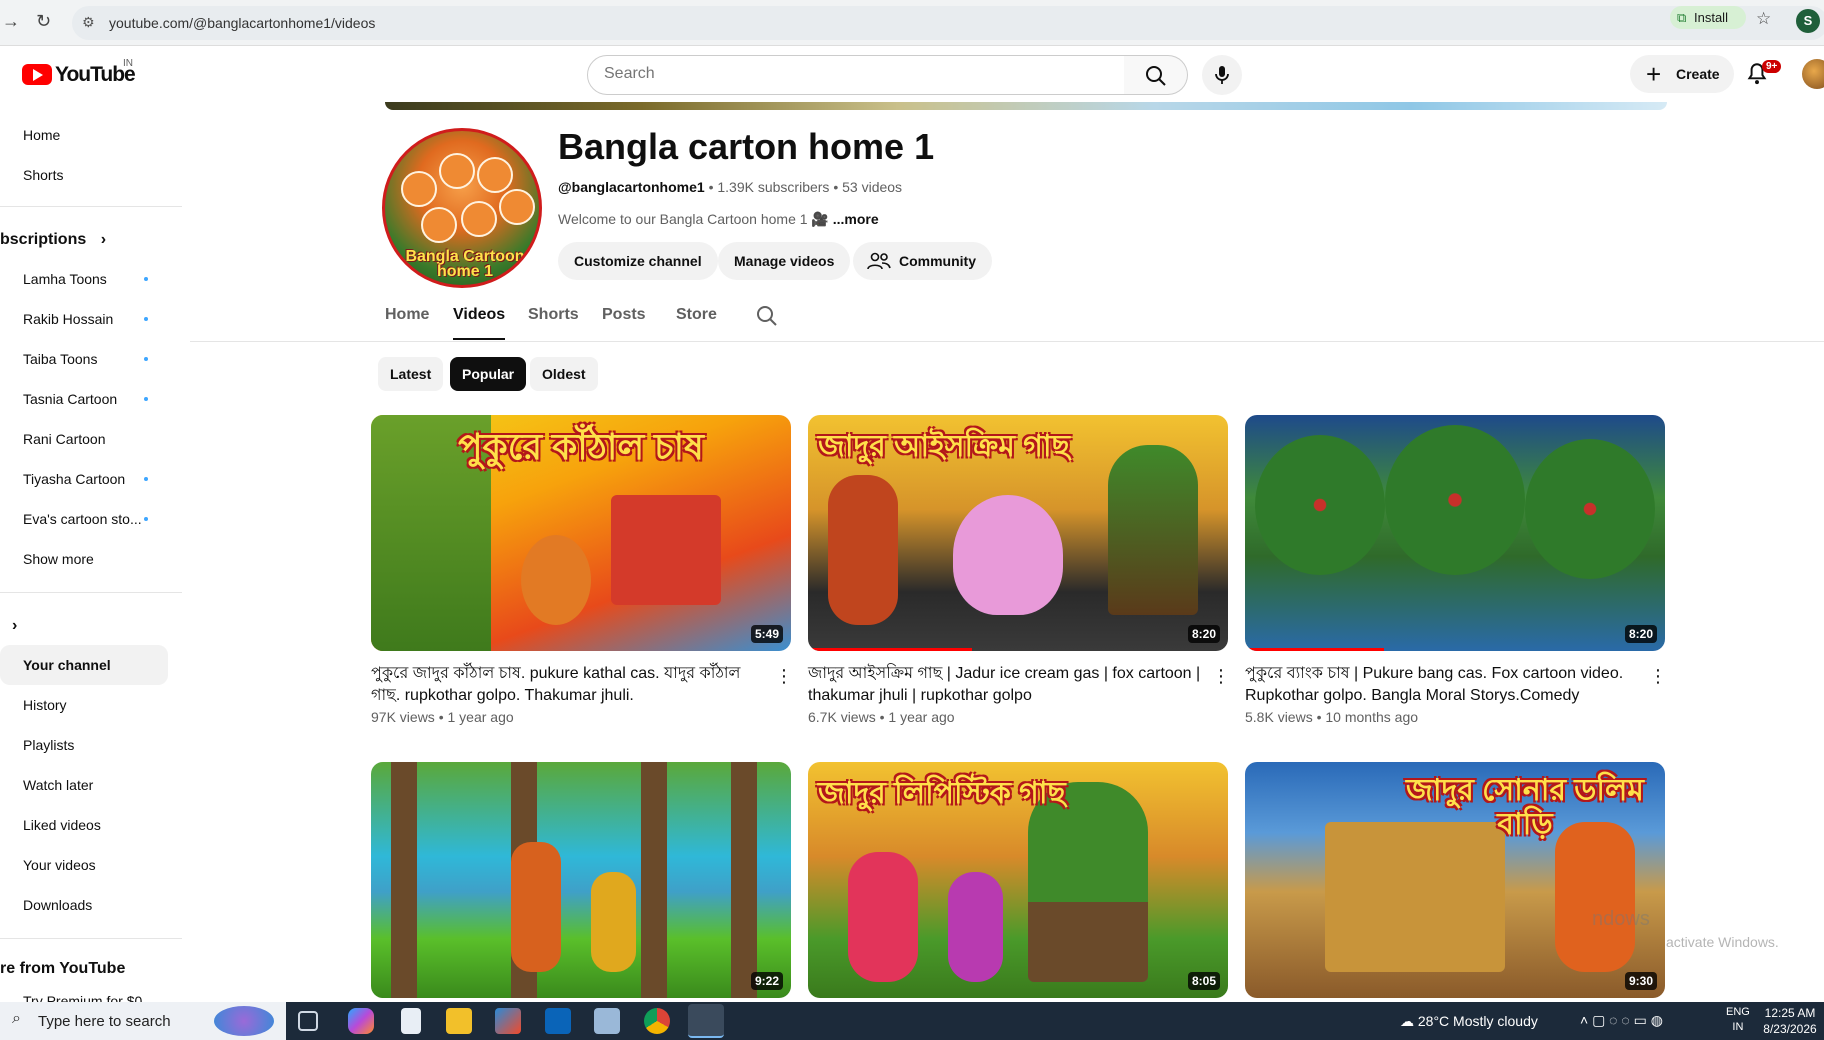 Image resolution: width=1824 pixels, height=1040 pixels. I want to click on sidebar-item-label: Watch later, so click(58, 785).